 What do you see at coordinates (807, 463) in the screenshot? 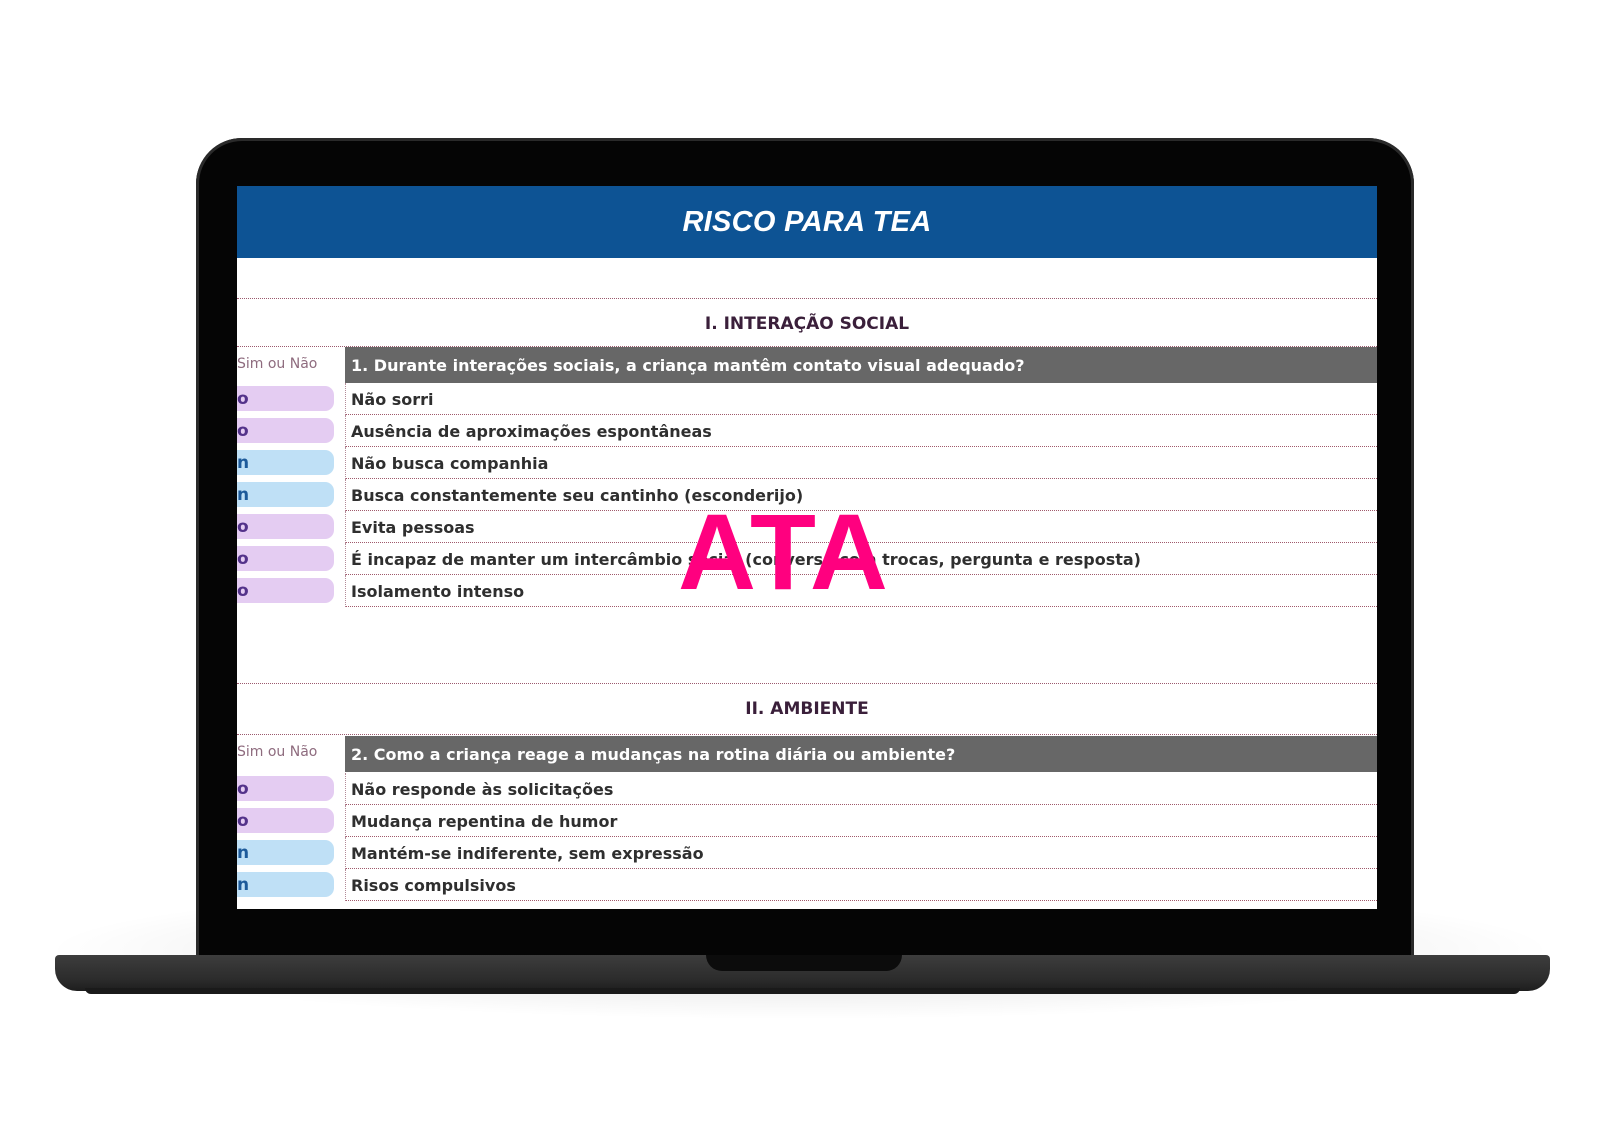
I see `table-row: n Não busca companhia` at bounding box center [807, 463].